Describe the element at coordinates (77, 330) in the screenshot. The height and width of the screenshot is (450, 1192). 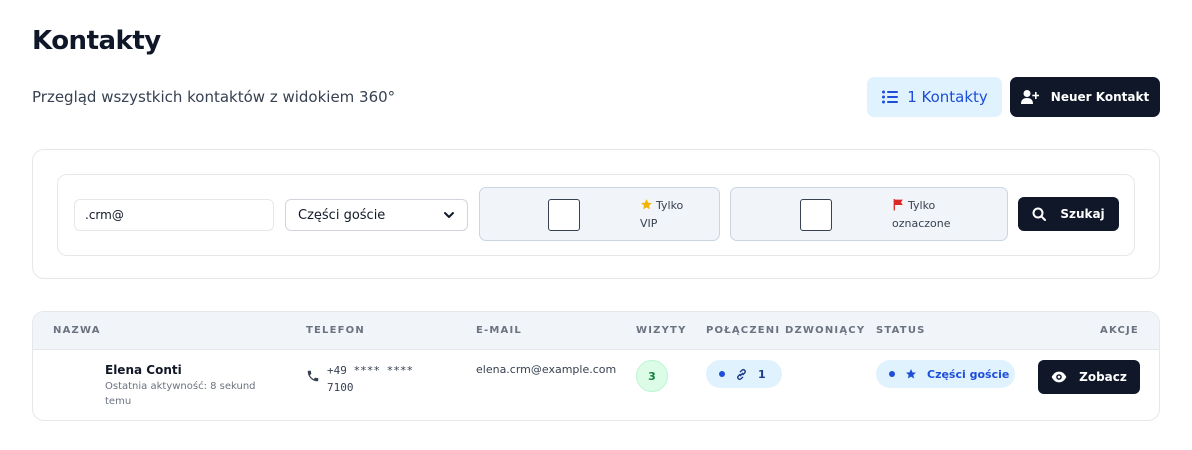
I see `column-header-name: NAZWA` at that location.